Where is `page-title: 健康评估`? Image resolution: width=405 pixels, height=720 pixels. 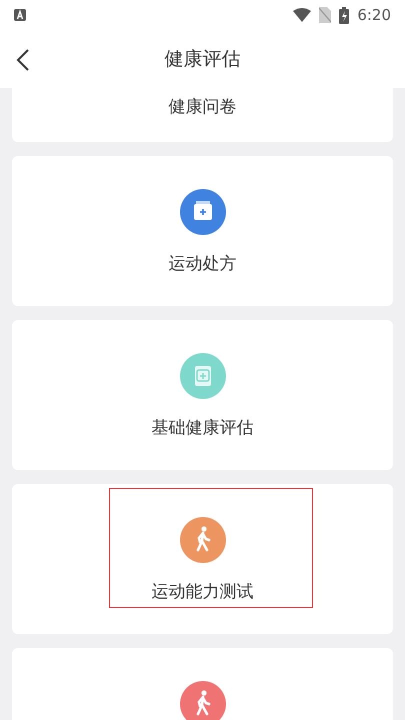
page-title: 健康评估 is located at coordinates (202, 59).